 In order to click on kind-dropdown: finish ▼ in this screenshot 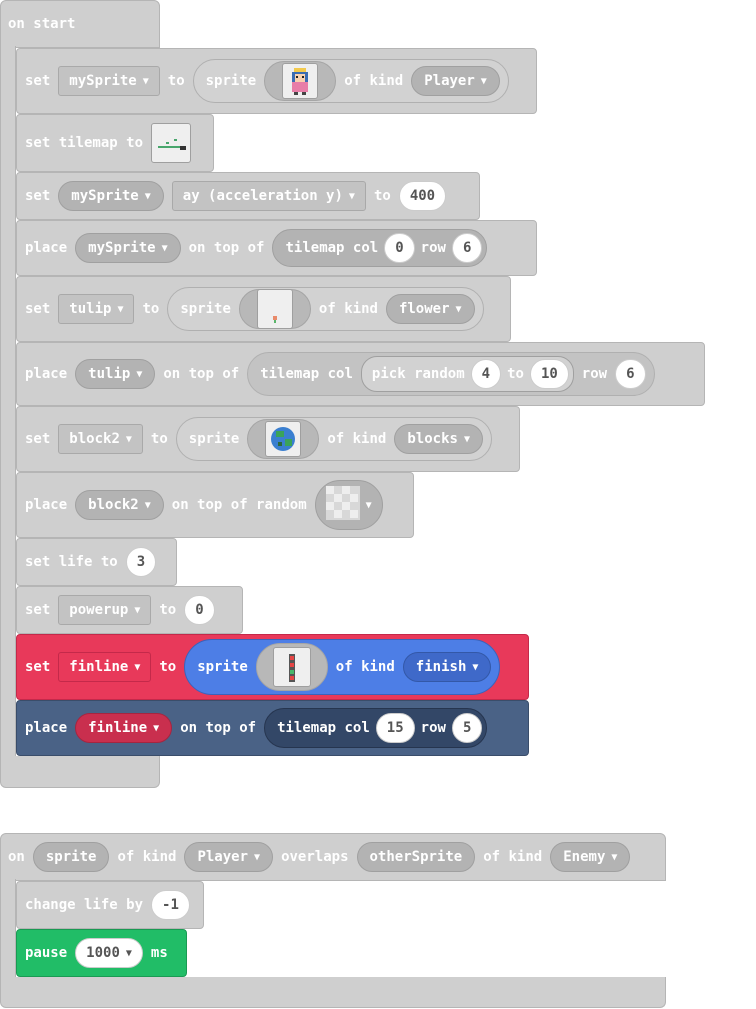, I will do `click(447, 667)`.